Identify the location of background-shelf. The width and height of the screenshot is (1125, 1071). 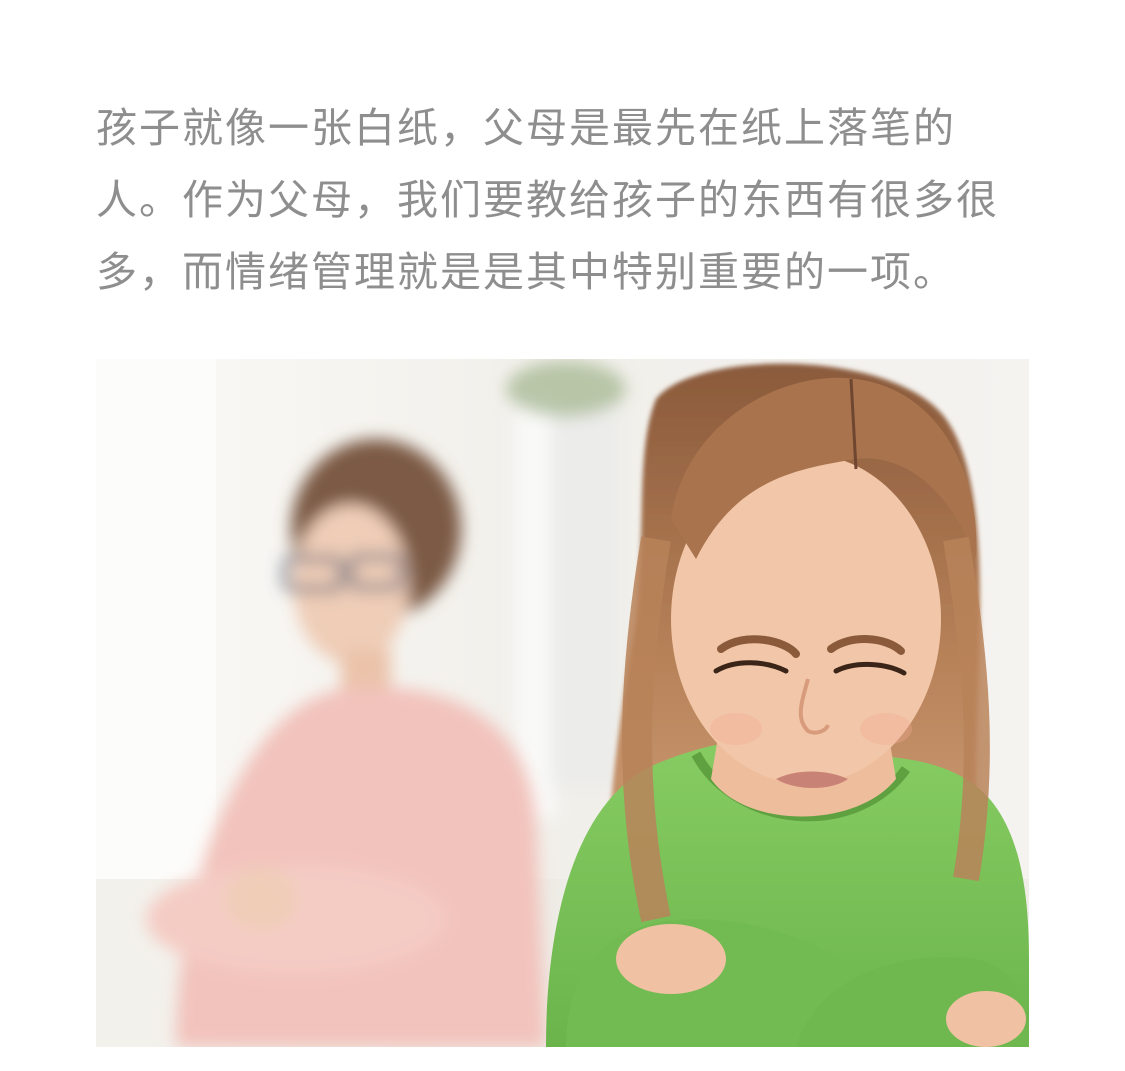
(566, 590).